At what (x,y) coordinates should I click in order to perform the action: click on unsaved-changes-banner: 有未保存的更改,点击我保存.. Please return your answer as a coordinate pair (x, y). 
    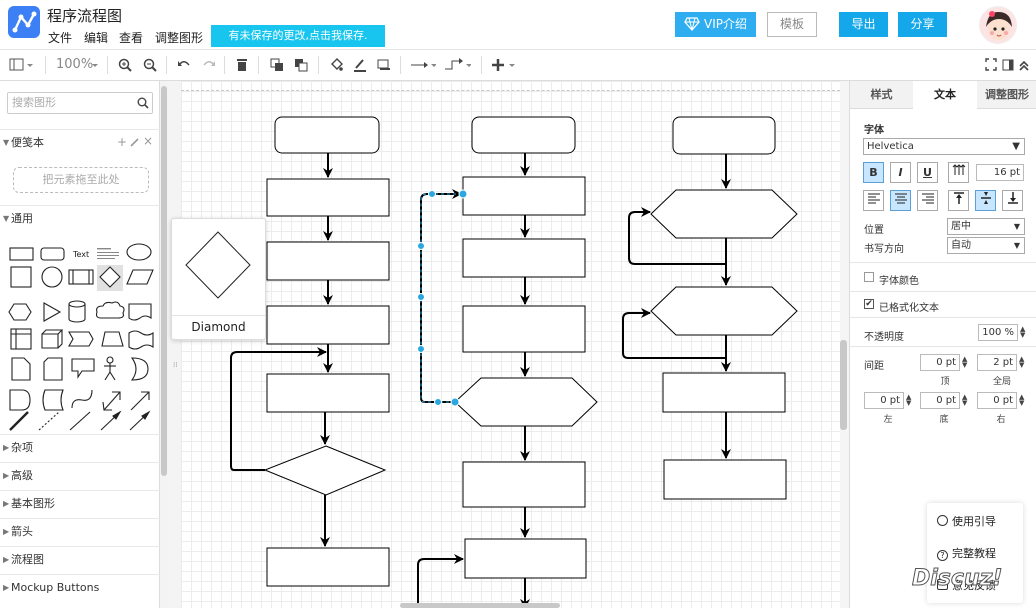
    Looking at the image, I should click on (298, 36).